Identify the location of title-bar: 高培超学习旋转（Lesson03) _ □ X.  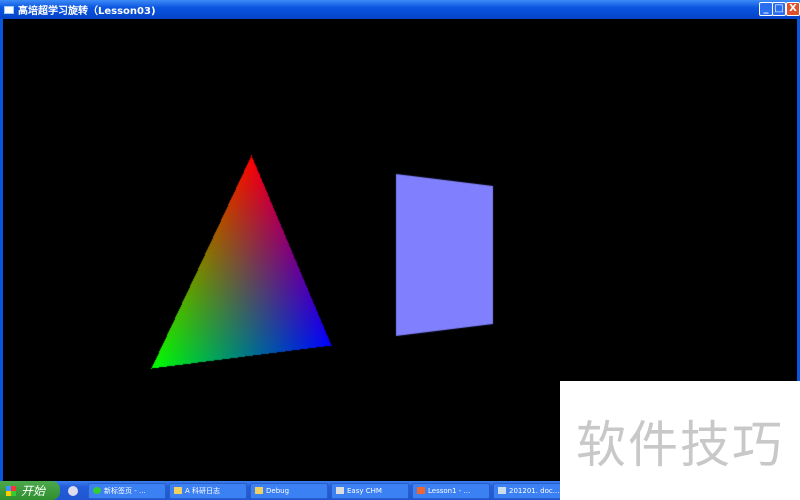
(400, 9).